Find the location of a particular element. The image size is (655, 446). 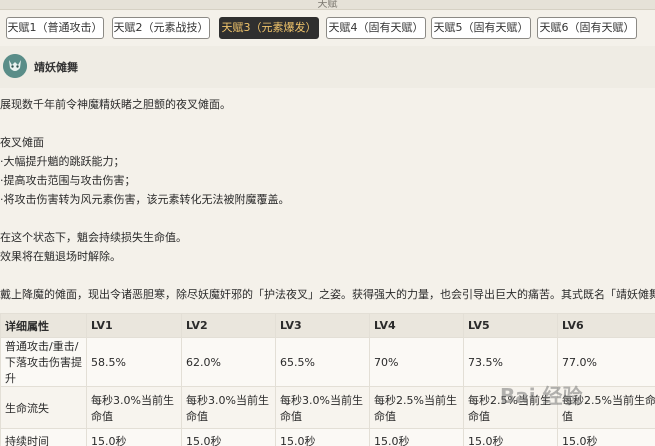

column-header: LV2 is located at coordinates (228, 325).